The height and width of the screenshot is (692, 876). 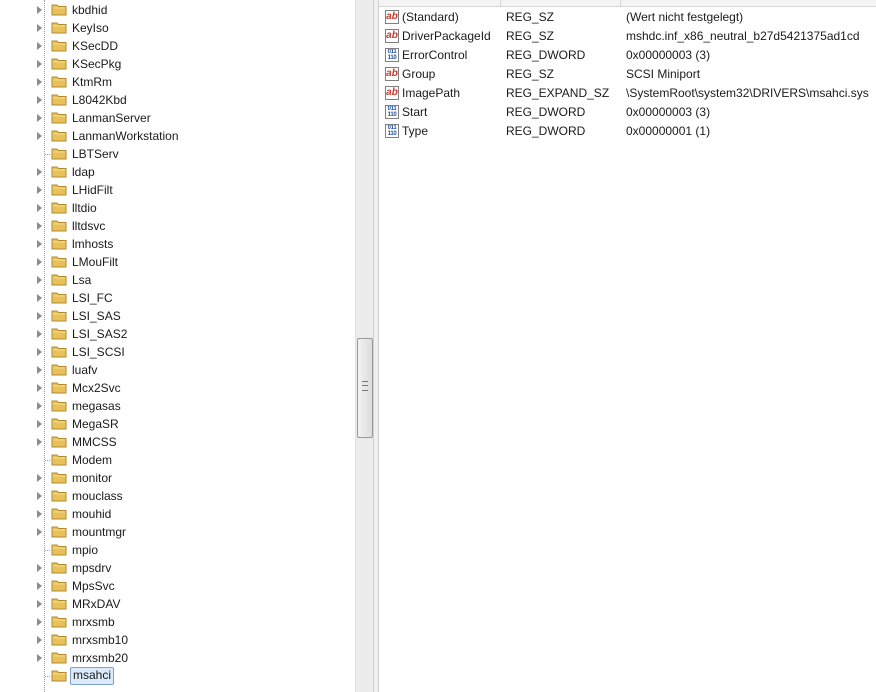 What do you see at coordinates (177, 496) in the screenshot?
I see `tree-item: mouclass` at bounding box center [177, 496].